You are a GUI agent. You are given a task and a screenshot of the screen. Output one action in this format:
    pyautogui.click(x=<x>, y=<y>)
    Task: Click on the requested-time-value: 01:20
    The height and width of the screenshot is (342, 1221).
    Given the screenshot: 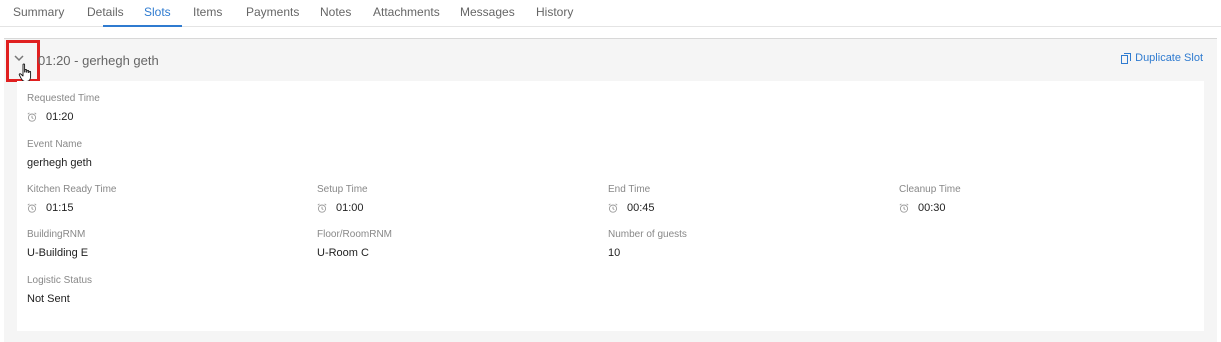 What is the action you would take?
    pyautogui.click(x=60, y=117)
    